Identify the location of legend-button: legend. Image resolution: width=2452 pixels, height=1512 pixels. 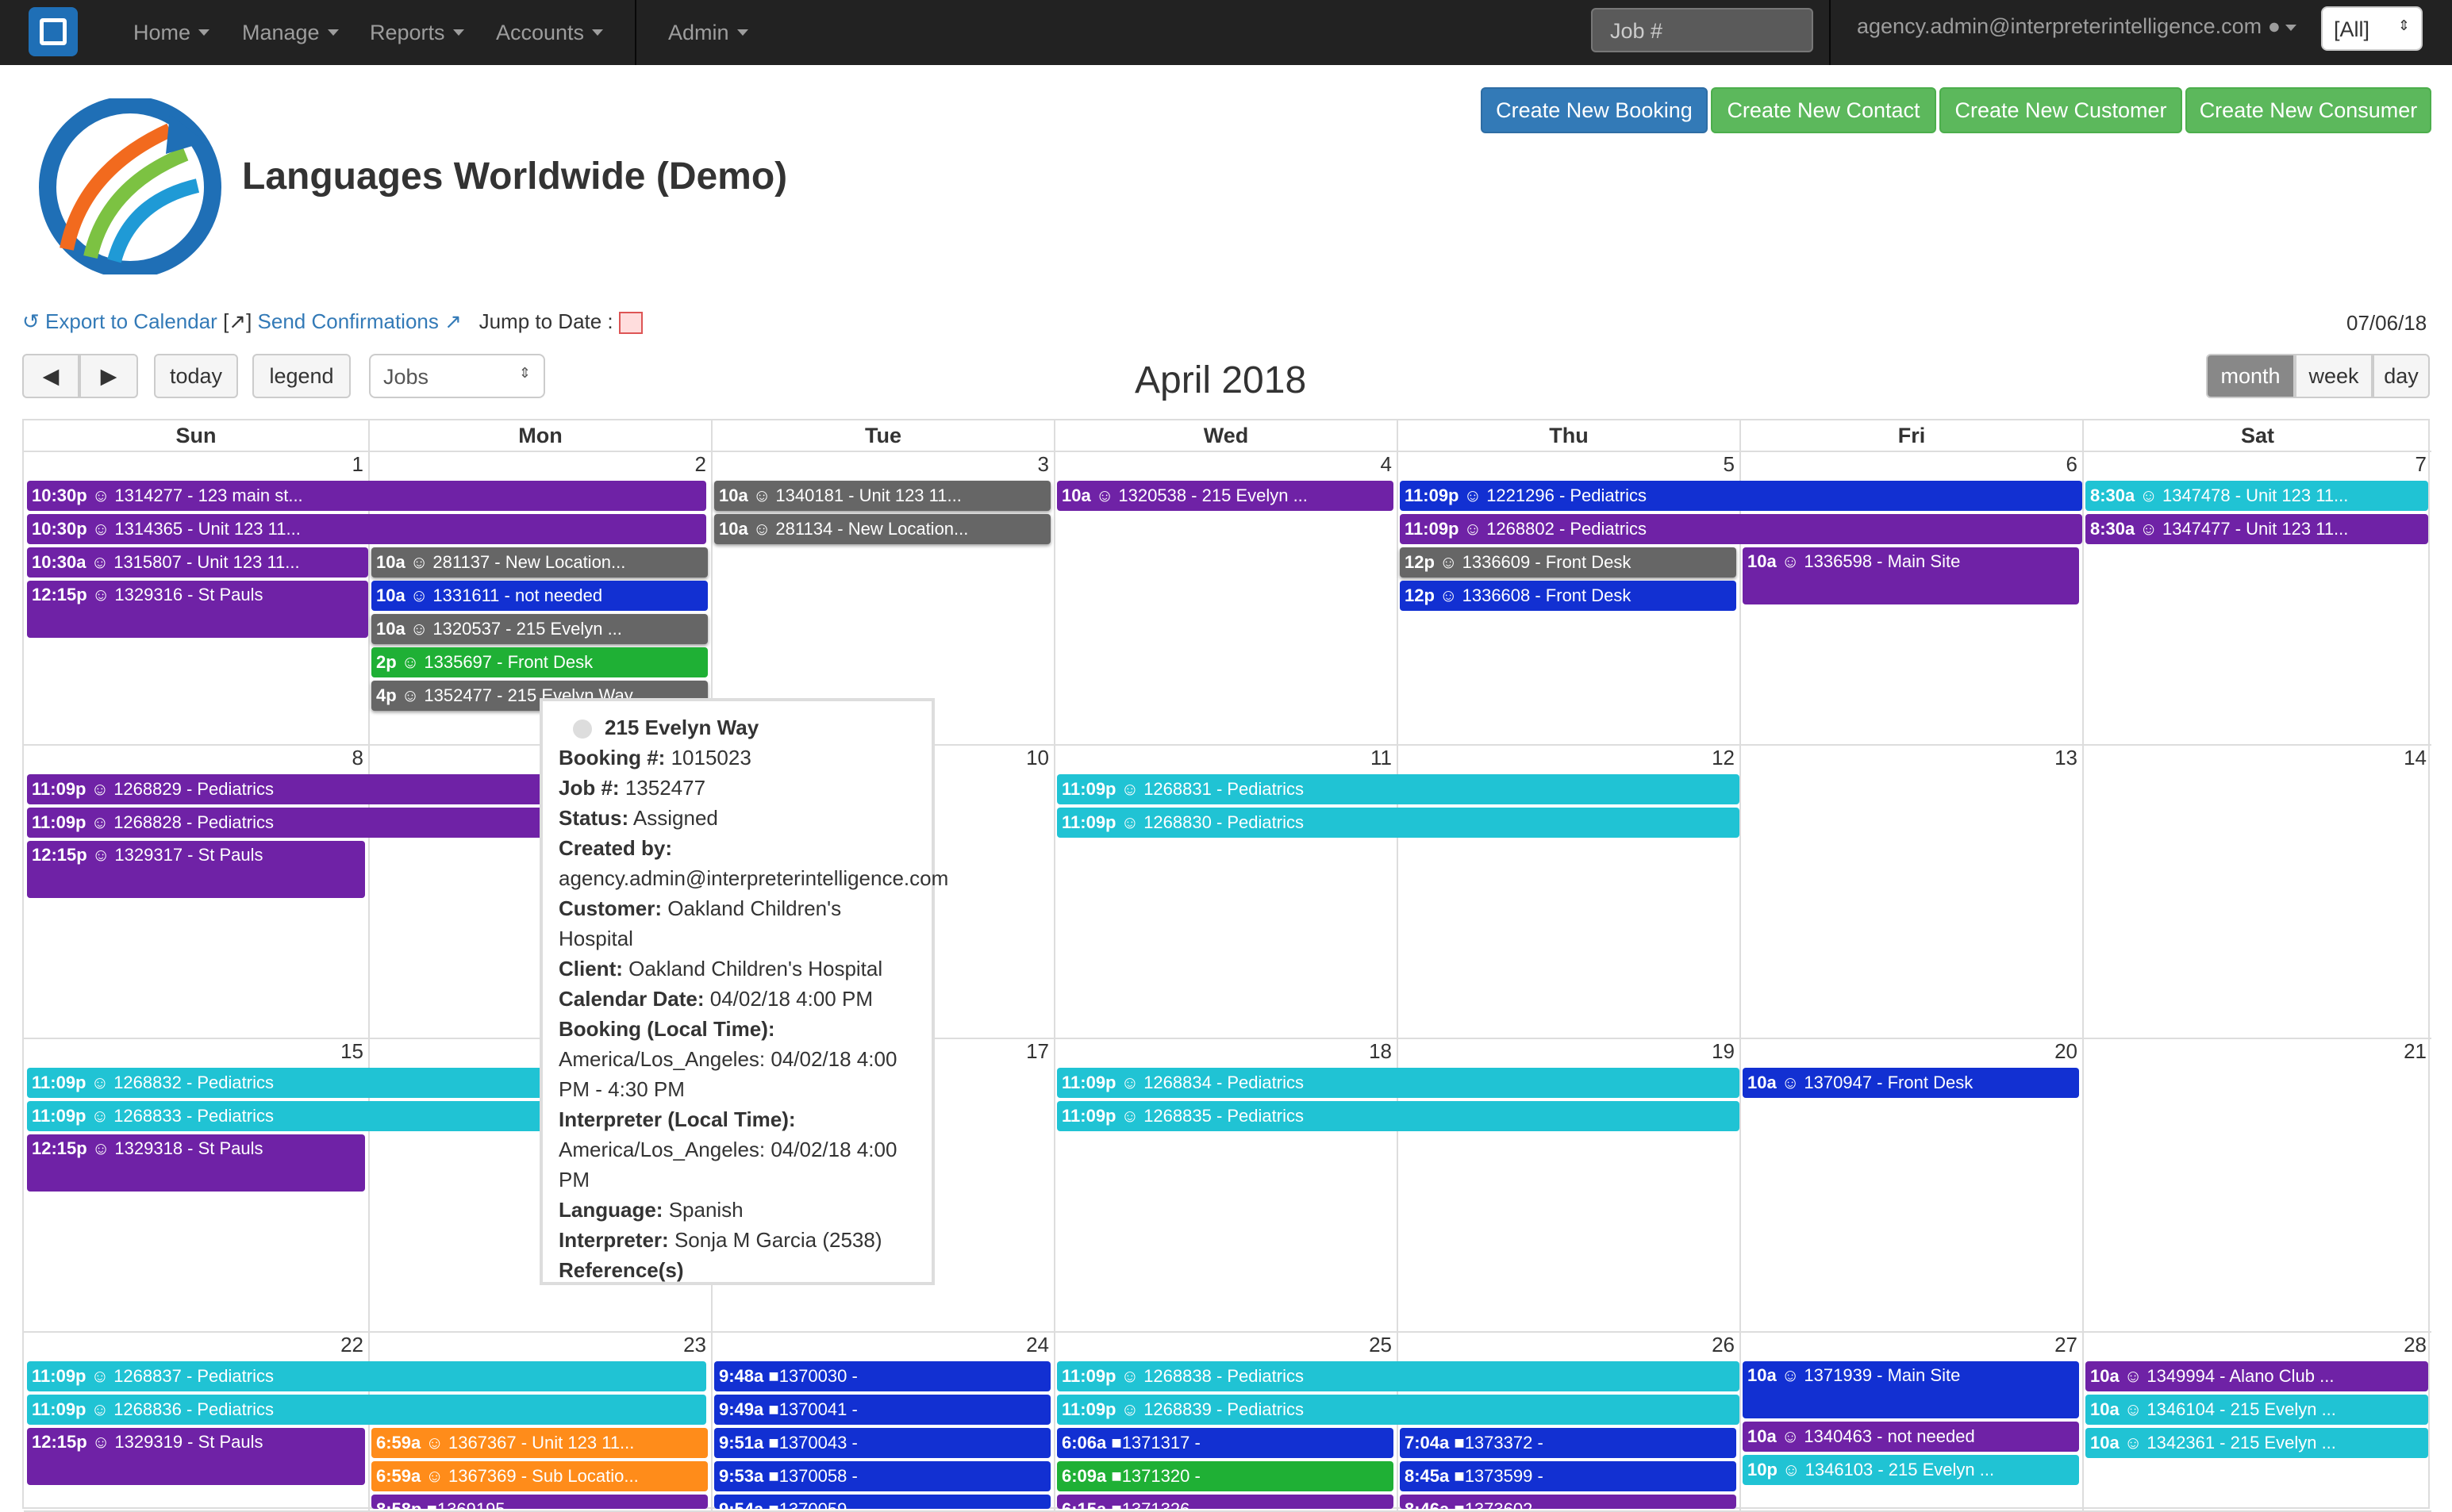
(301, 376).